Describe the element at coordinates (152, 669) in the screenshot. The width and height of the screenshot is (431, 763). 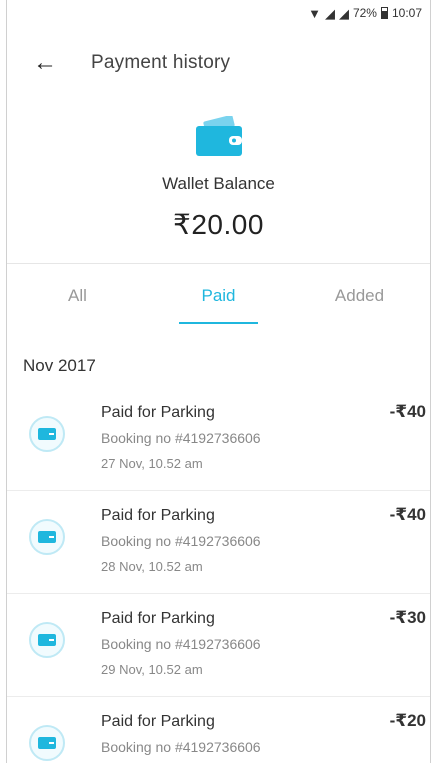
I see `transaction-date: 29 Nov, 10.52 am` at that location.